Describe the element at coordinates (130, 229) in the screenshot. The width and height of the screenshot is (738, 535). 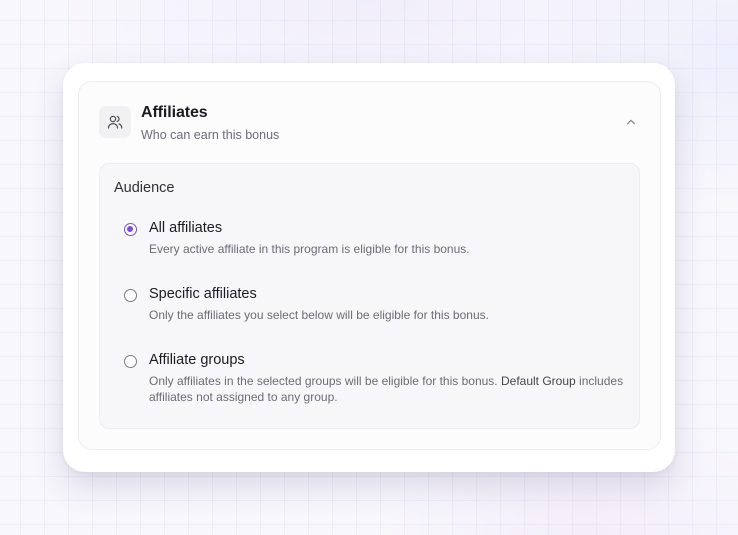
I see `radio-all-affiliates` at that location.